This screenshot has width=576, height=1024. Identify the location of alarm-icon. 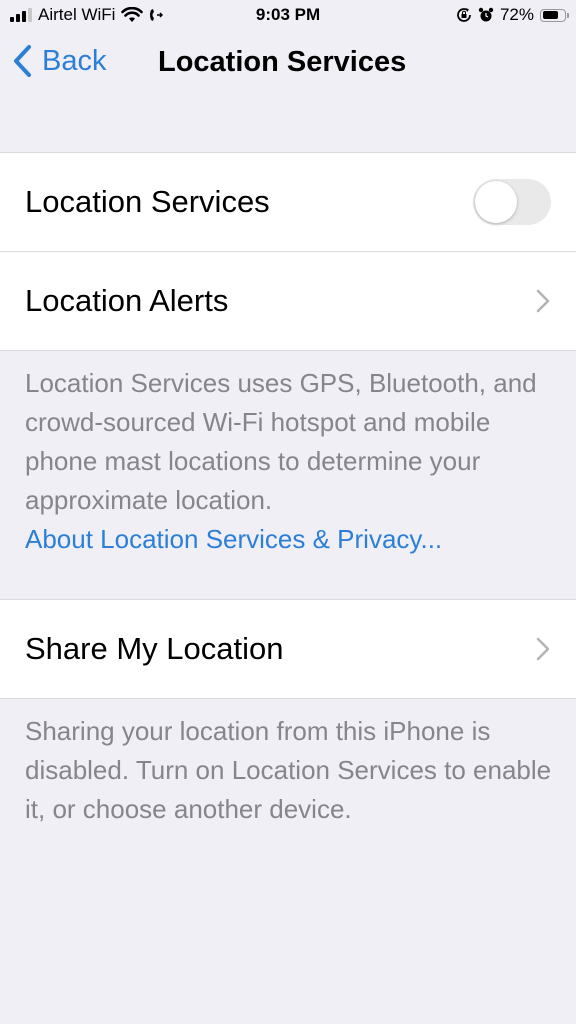
(486, 14).